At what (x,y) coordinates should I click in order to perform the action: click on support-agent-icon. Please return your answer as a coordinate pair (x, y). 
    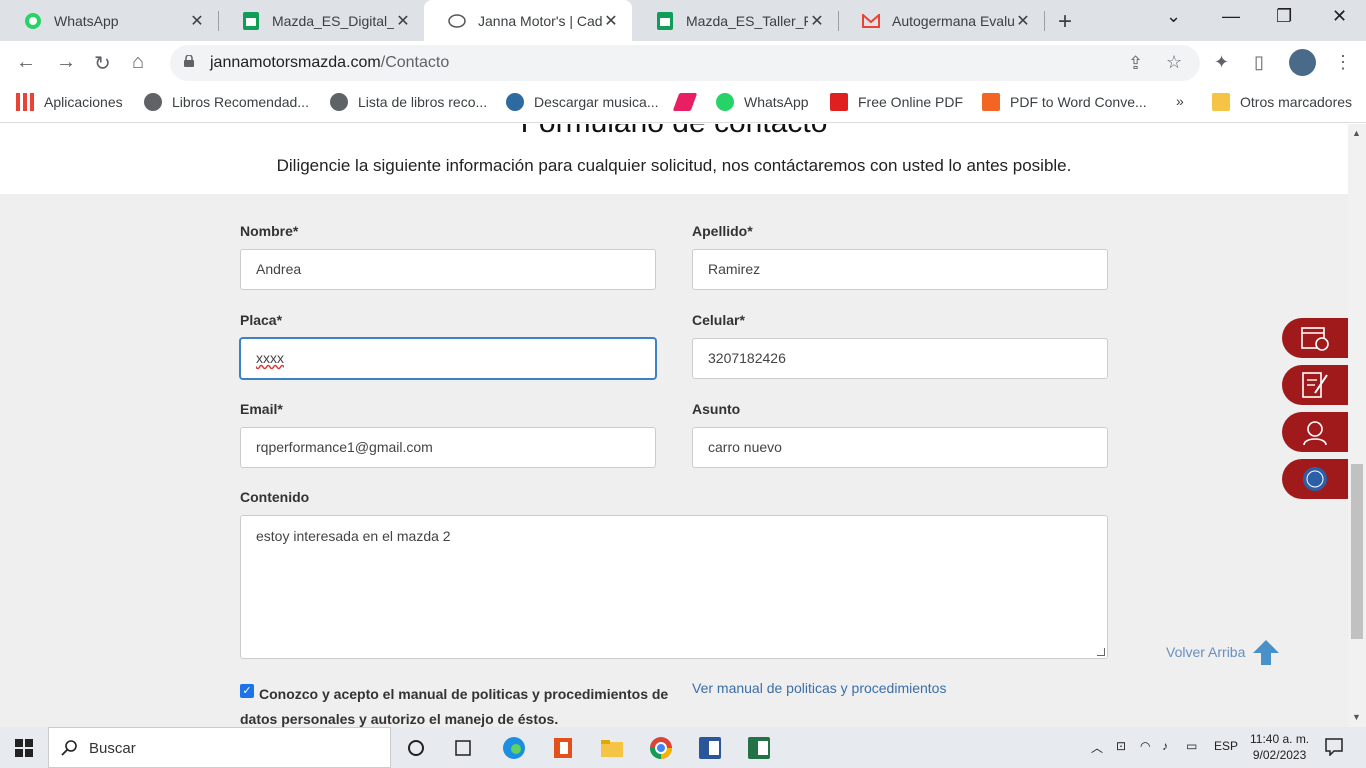
    Looking at the image, I should click on (1315, 433).